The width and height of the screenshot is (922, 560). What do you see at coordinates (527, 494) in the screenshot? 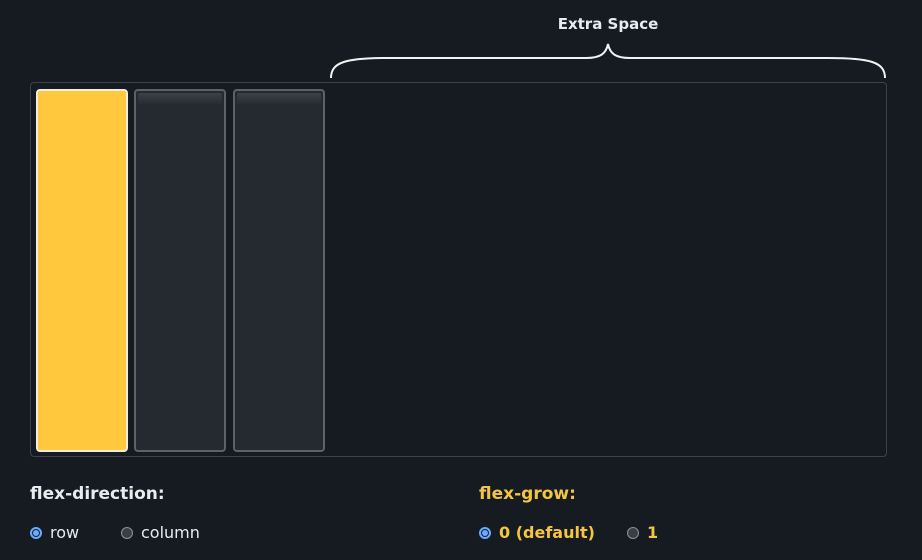
I see `flex-grow-title: flex-grow:` at bounding box center [527, 494].